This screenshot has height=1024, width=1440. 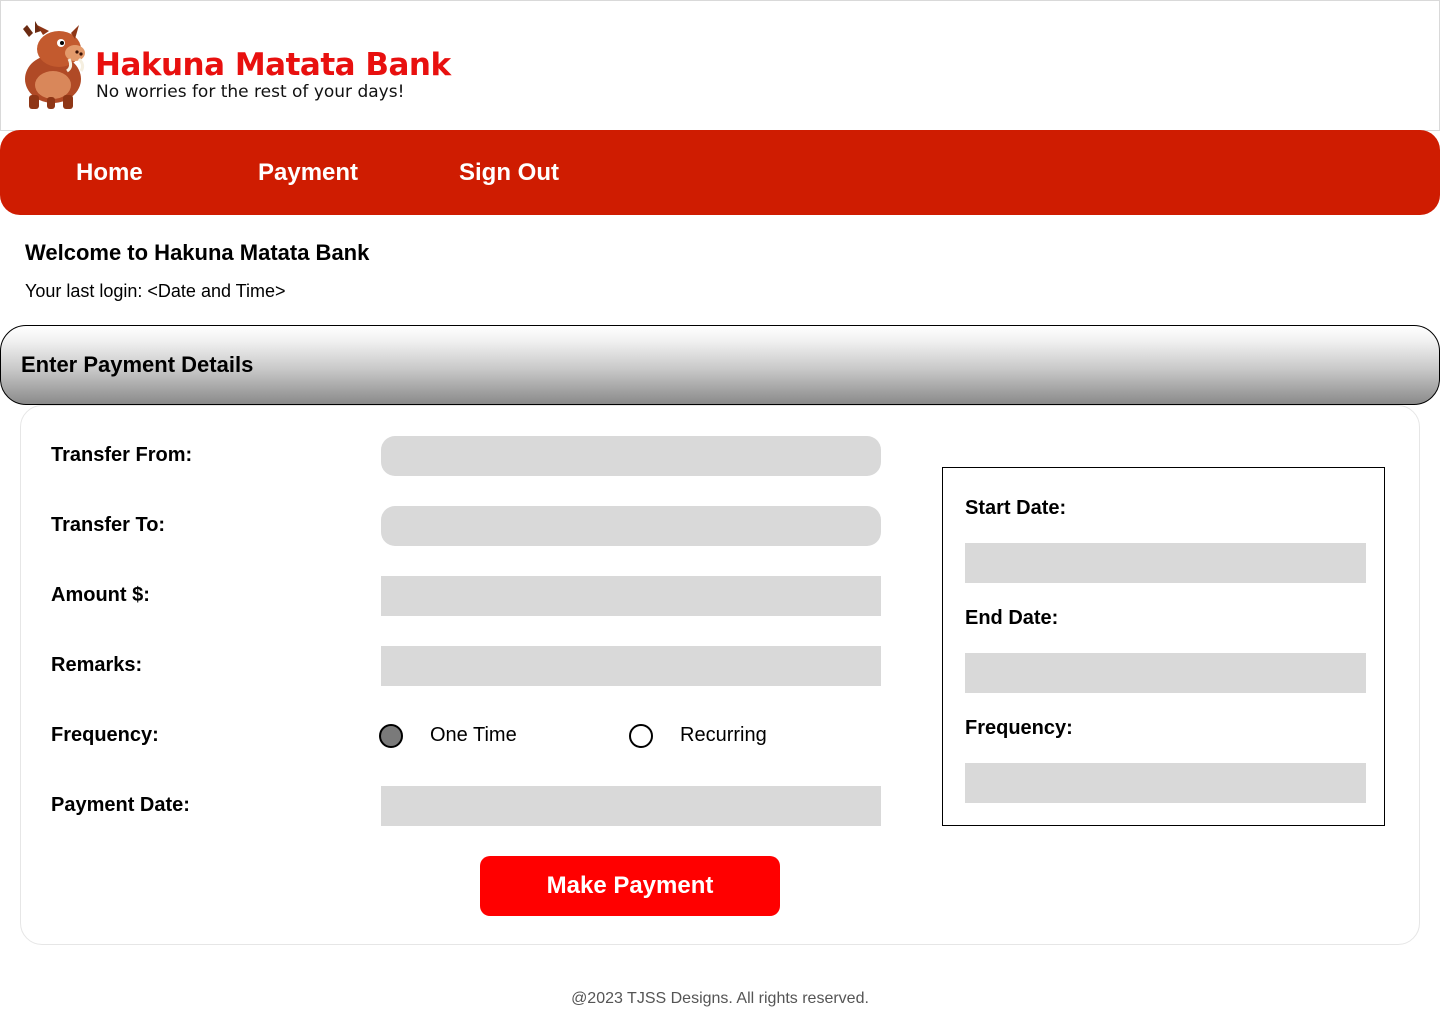 I want to click on one-time-radio, so click(x=391, y=736).